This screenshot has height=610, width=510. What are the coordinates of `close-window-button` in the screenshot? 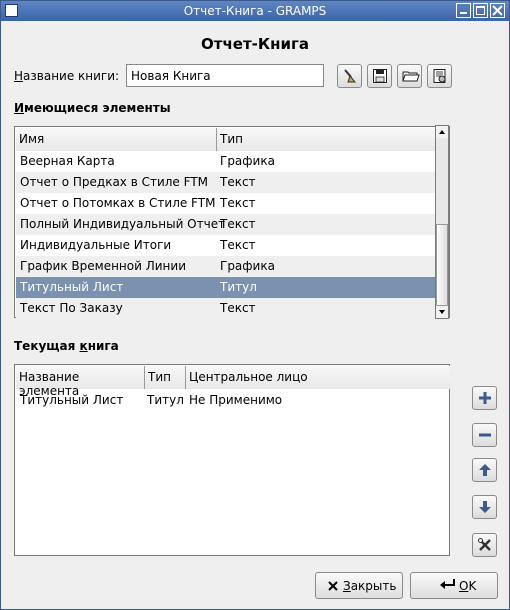 It's located at (497, 10).